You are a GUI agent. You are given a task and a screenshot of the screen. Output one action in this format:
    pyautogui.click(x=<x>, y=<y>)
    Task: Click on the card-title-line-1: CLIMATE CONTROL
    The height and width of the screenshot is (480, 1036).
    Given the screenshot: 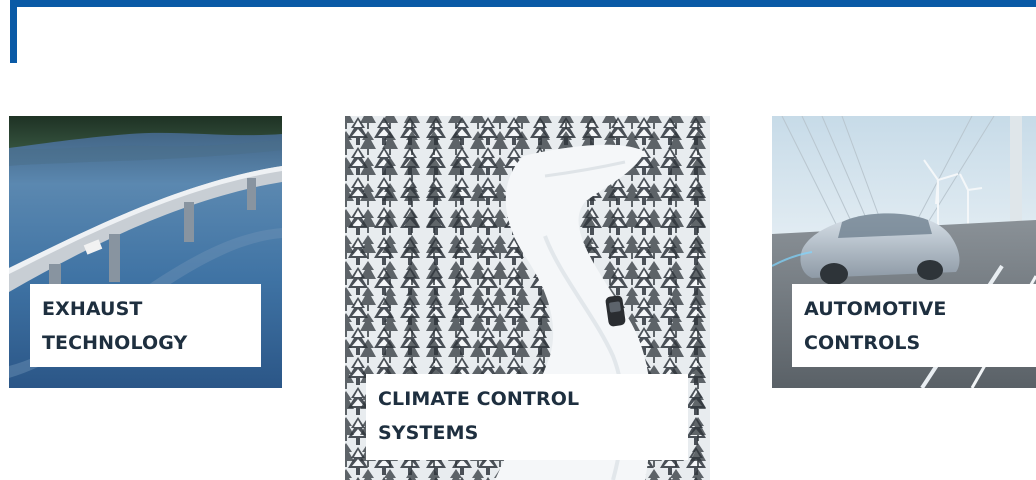 What is the action you would take?
    pyautogui.click(x=479, y=399)
    